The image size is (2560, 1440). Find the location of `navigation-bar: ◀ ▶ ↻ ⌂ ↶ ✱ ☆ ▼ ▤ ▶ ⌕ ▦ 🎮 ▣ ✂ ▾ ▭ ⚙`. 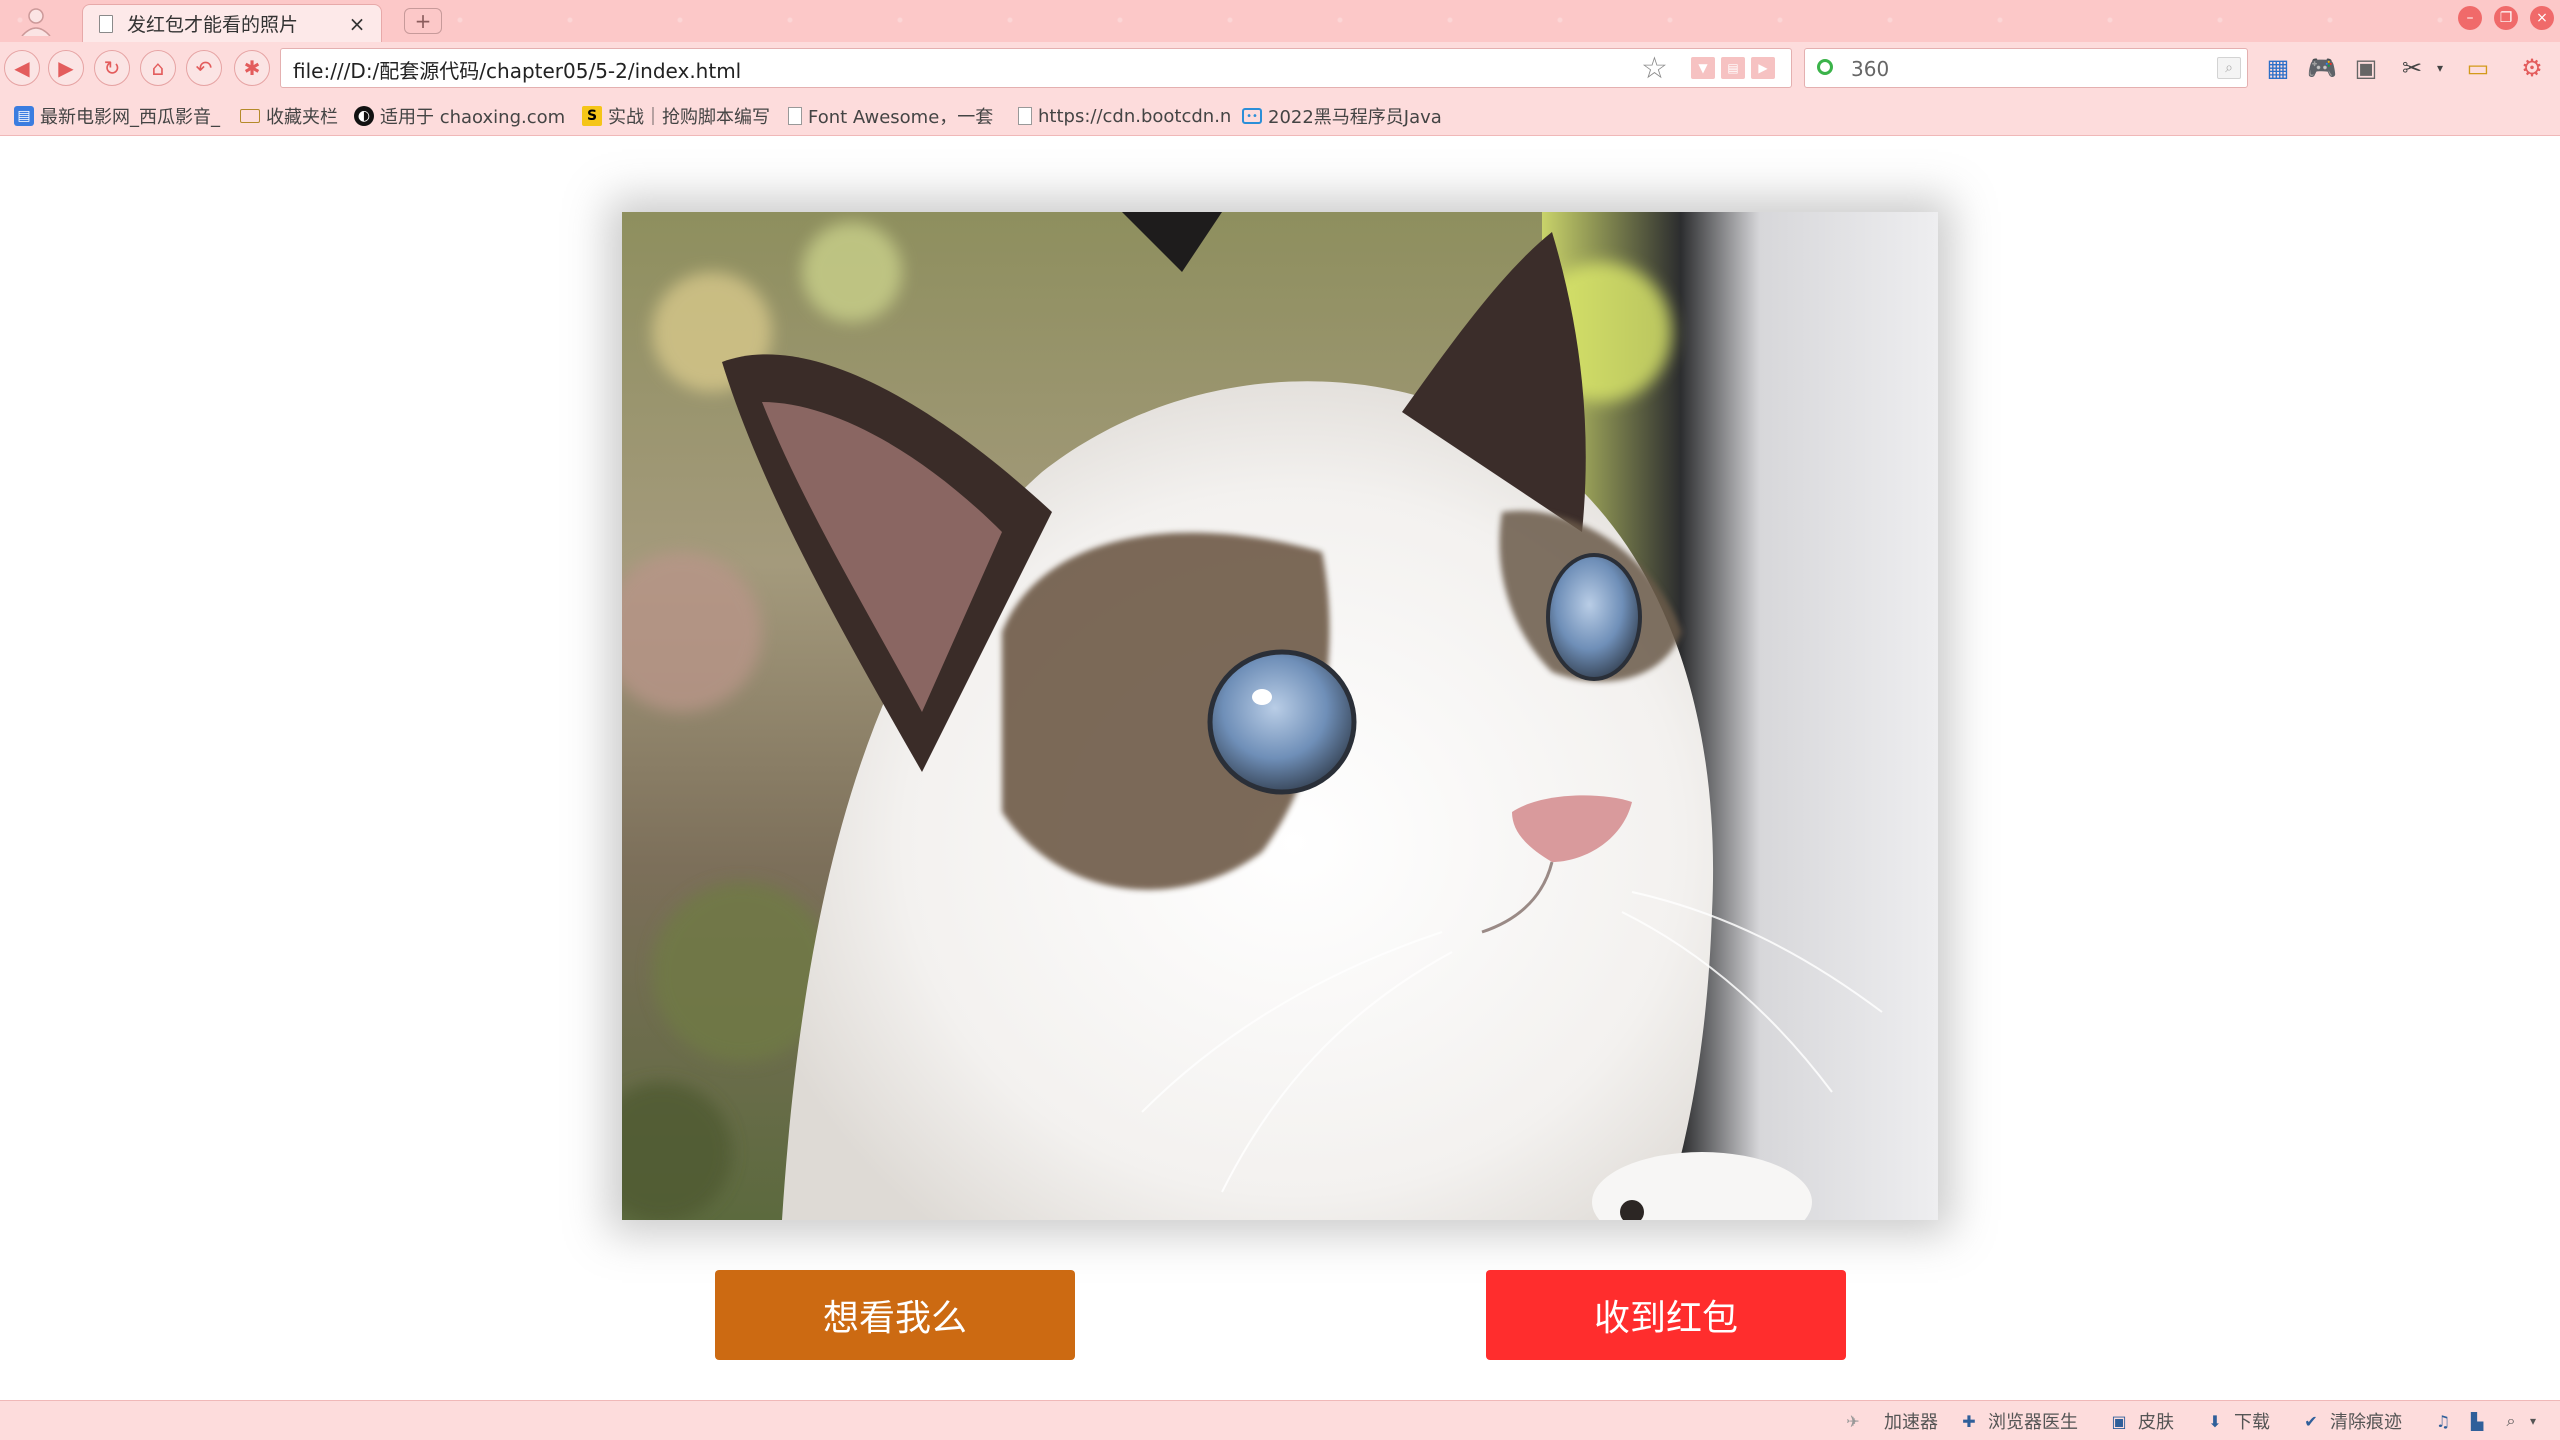

navigation-bar: ◀ ▶ ↻ ⌂ ↶ ✱ ☆ ▼ ▤ ▶ ⌕ ▦ 🎮 ▣ ✂ ▾ ▭ ⚙ is located at coordinates (1280, 69).